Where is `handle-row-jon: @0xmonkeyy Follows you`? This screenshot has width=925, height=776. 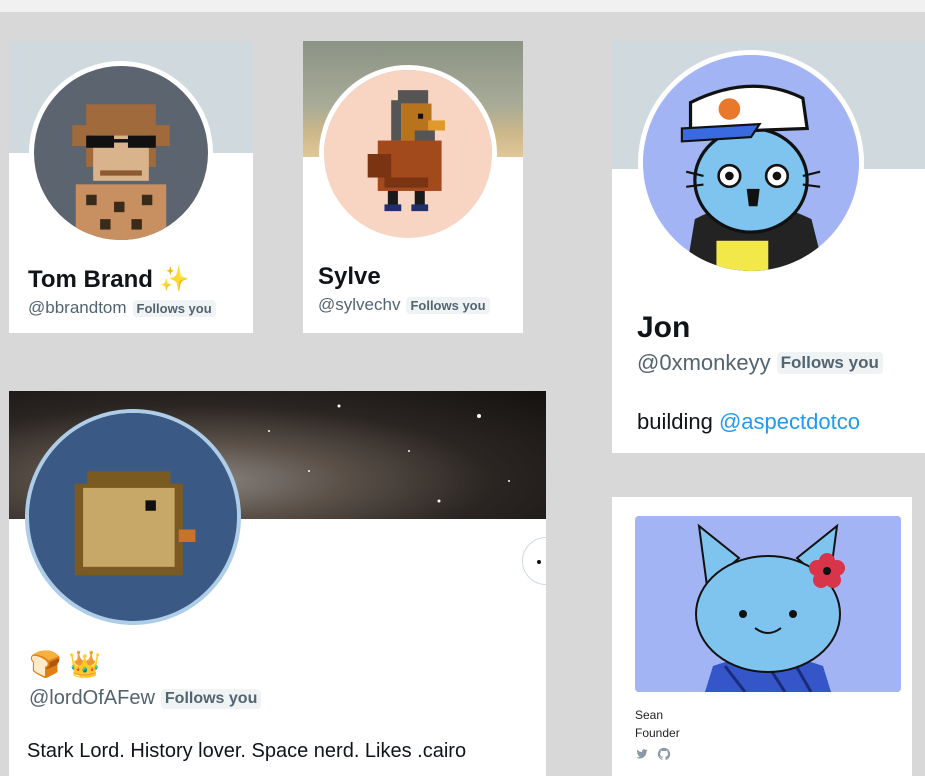 handle-row-jon: @0xmonkeyy Follows you is located at coordinates (760, 363).